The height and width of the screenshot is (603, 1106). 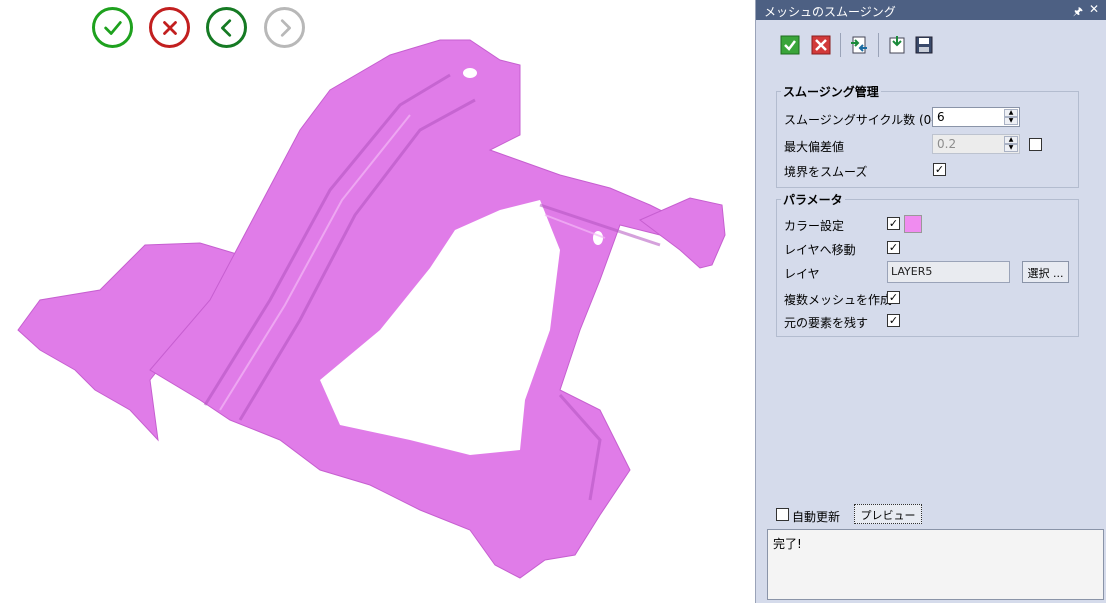 I want to click on close-icon: ✕, so click(x=1094, y=9).